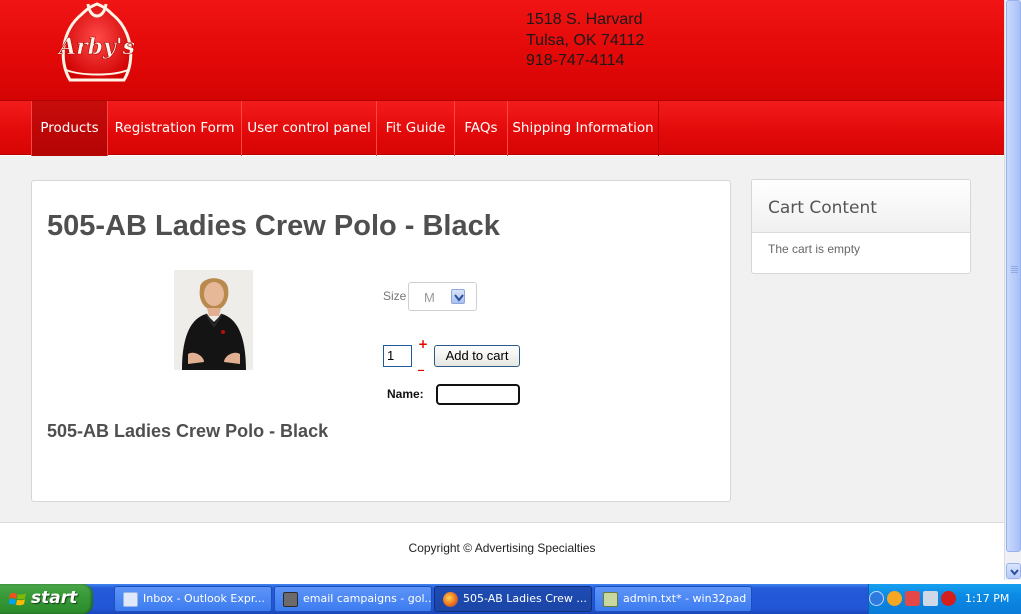 The height and width of the screenshot is (614, 1021). I want to click on system-tray: 1:17 PM, so click(944, 599).